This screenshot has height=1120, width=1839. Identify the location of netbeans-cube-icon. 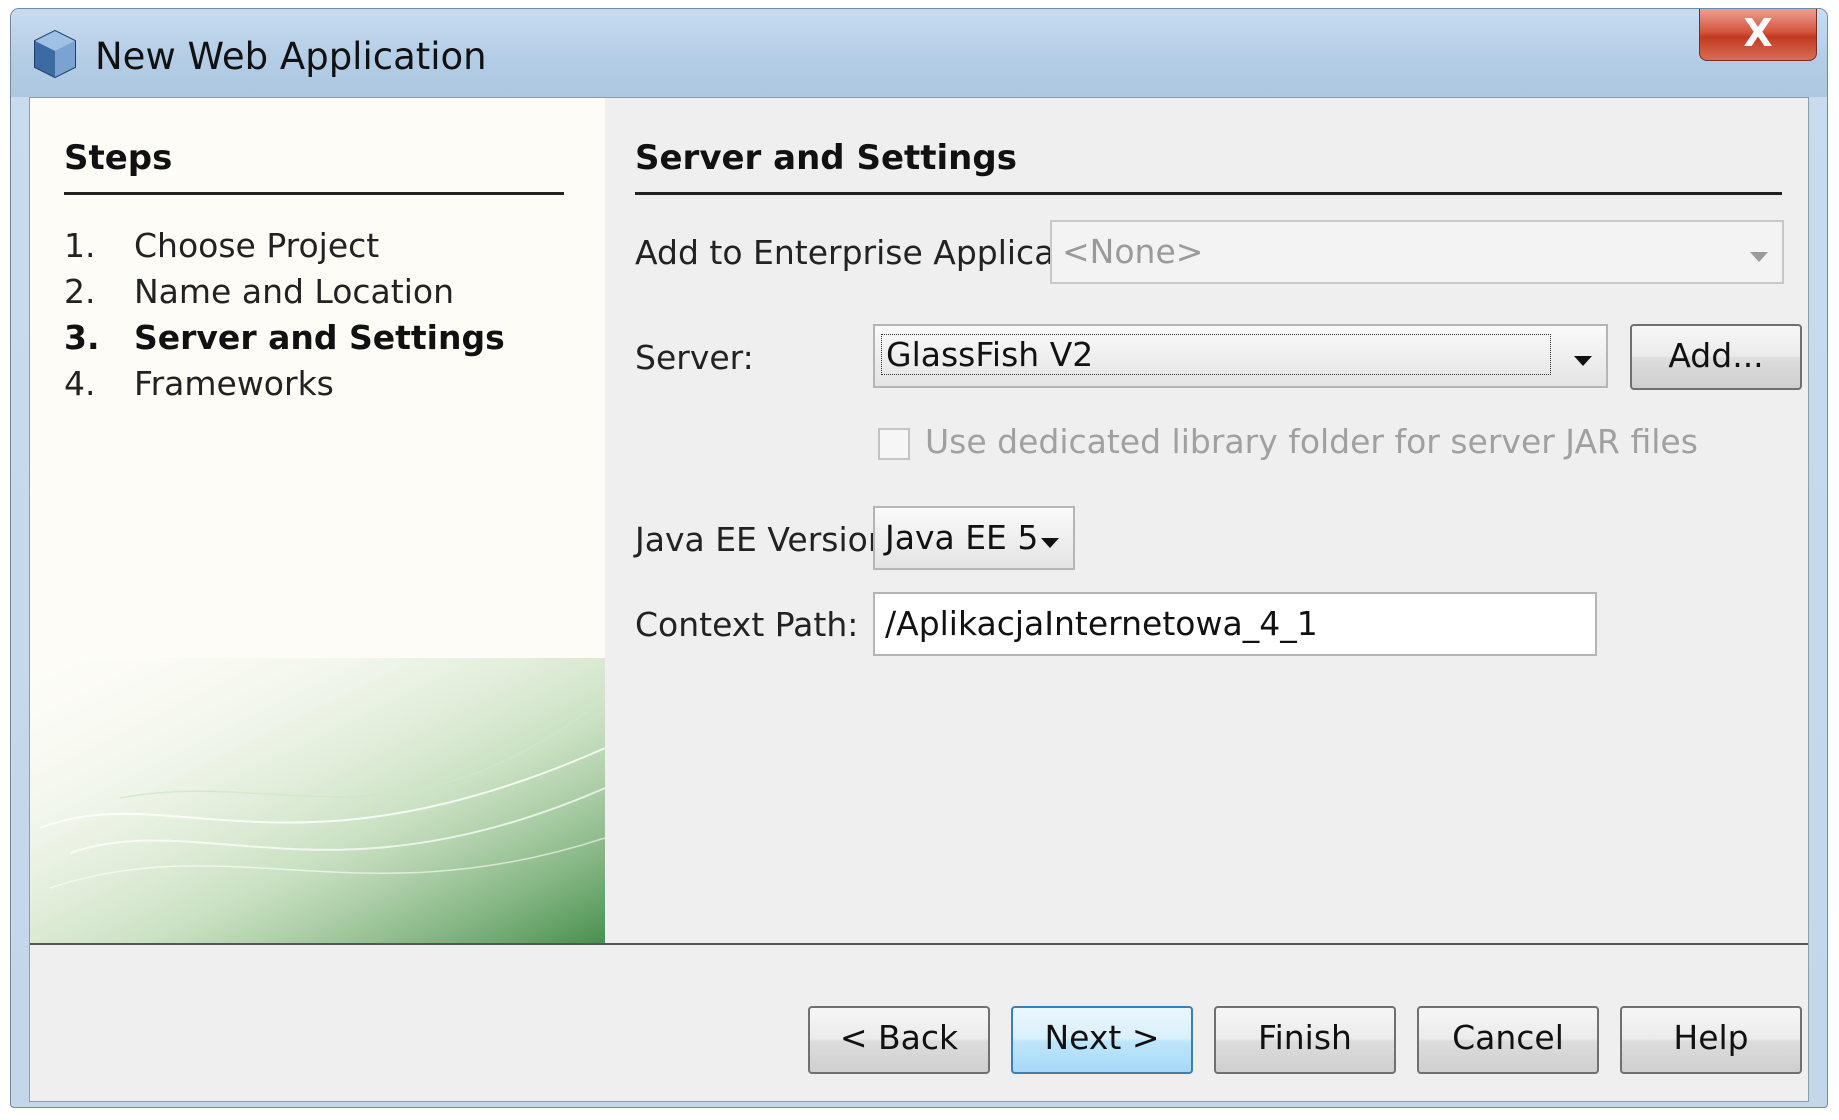
(55, 54).